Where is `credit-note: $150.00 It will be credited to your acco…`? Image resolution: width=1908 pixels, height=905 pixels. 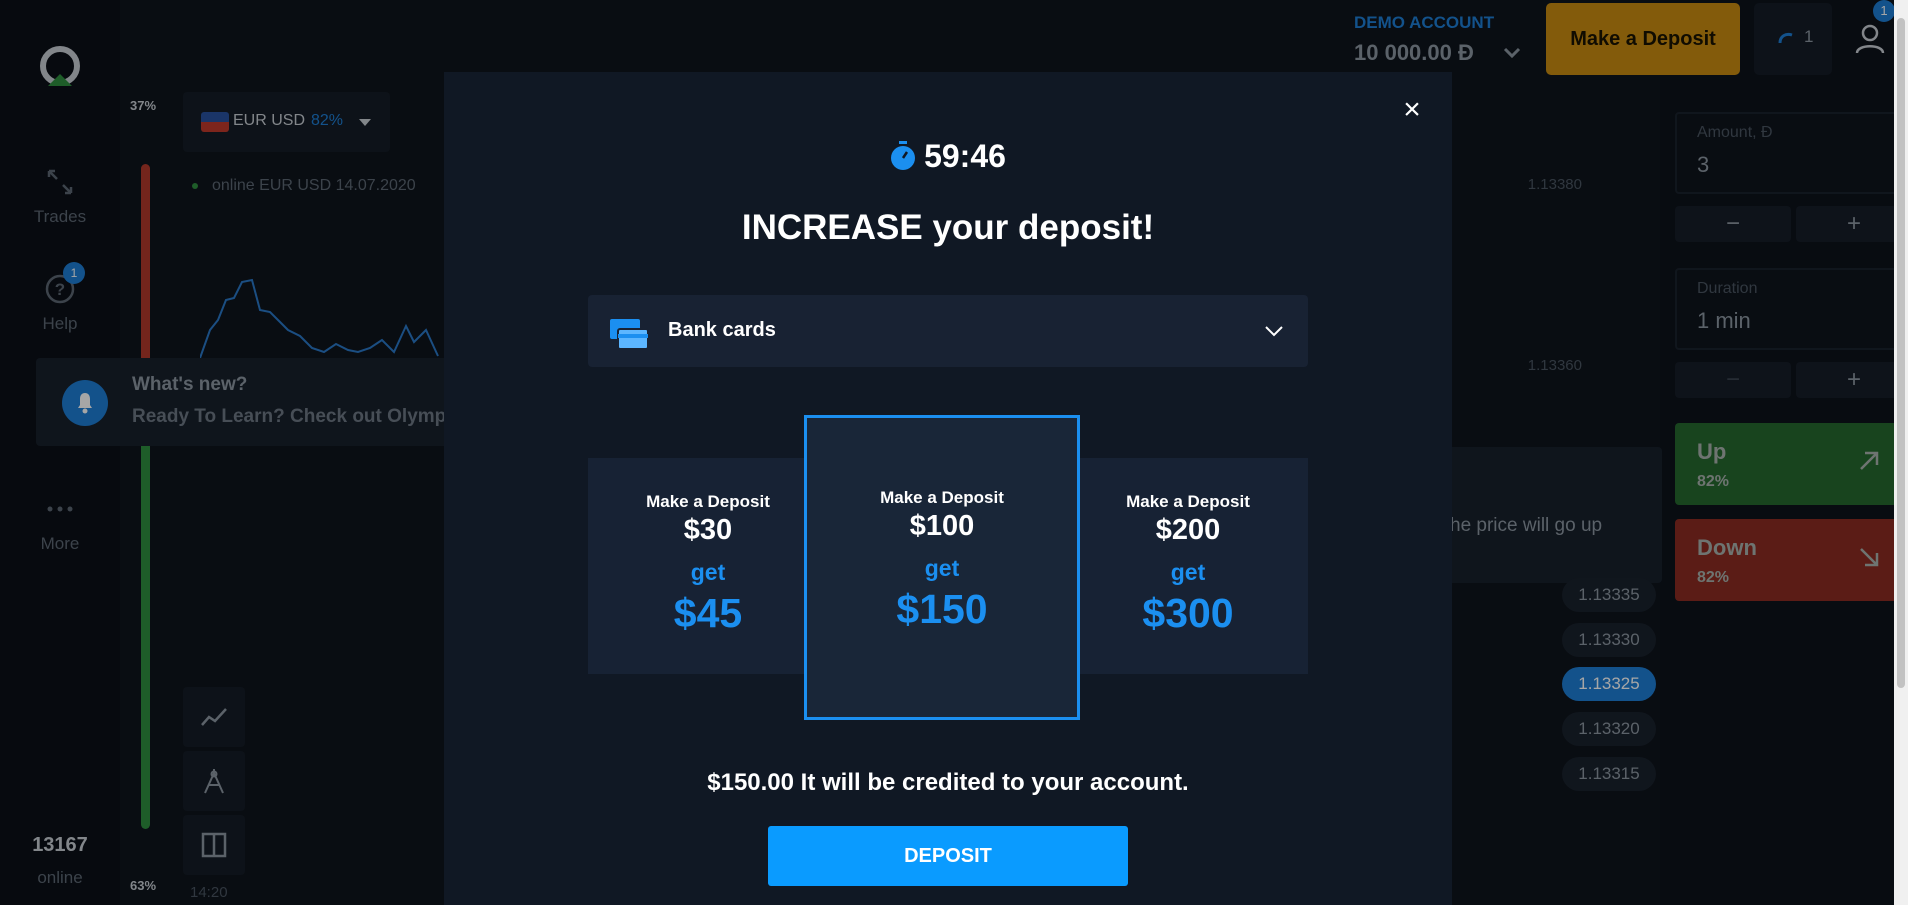 credit-note: $150.00 It will be credited to your acco… is located at coordinates (948, 782).